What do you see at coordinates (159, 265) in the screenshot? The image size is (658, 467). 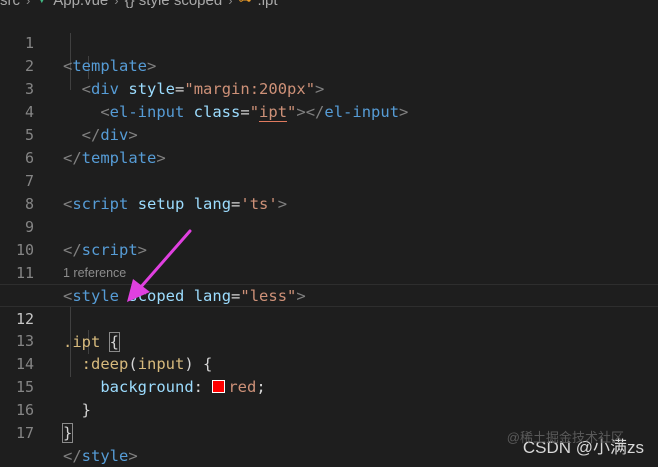 I see `annotation-arrow` at bounding box center [159, 265].